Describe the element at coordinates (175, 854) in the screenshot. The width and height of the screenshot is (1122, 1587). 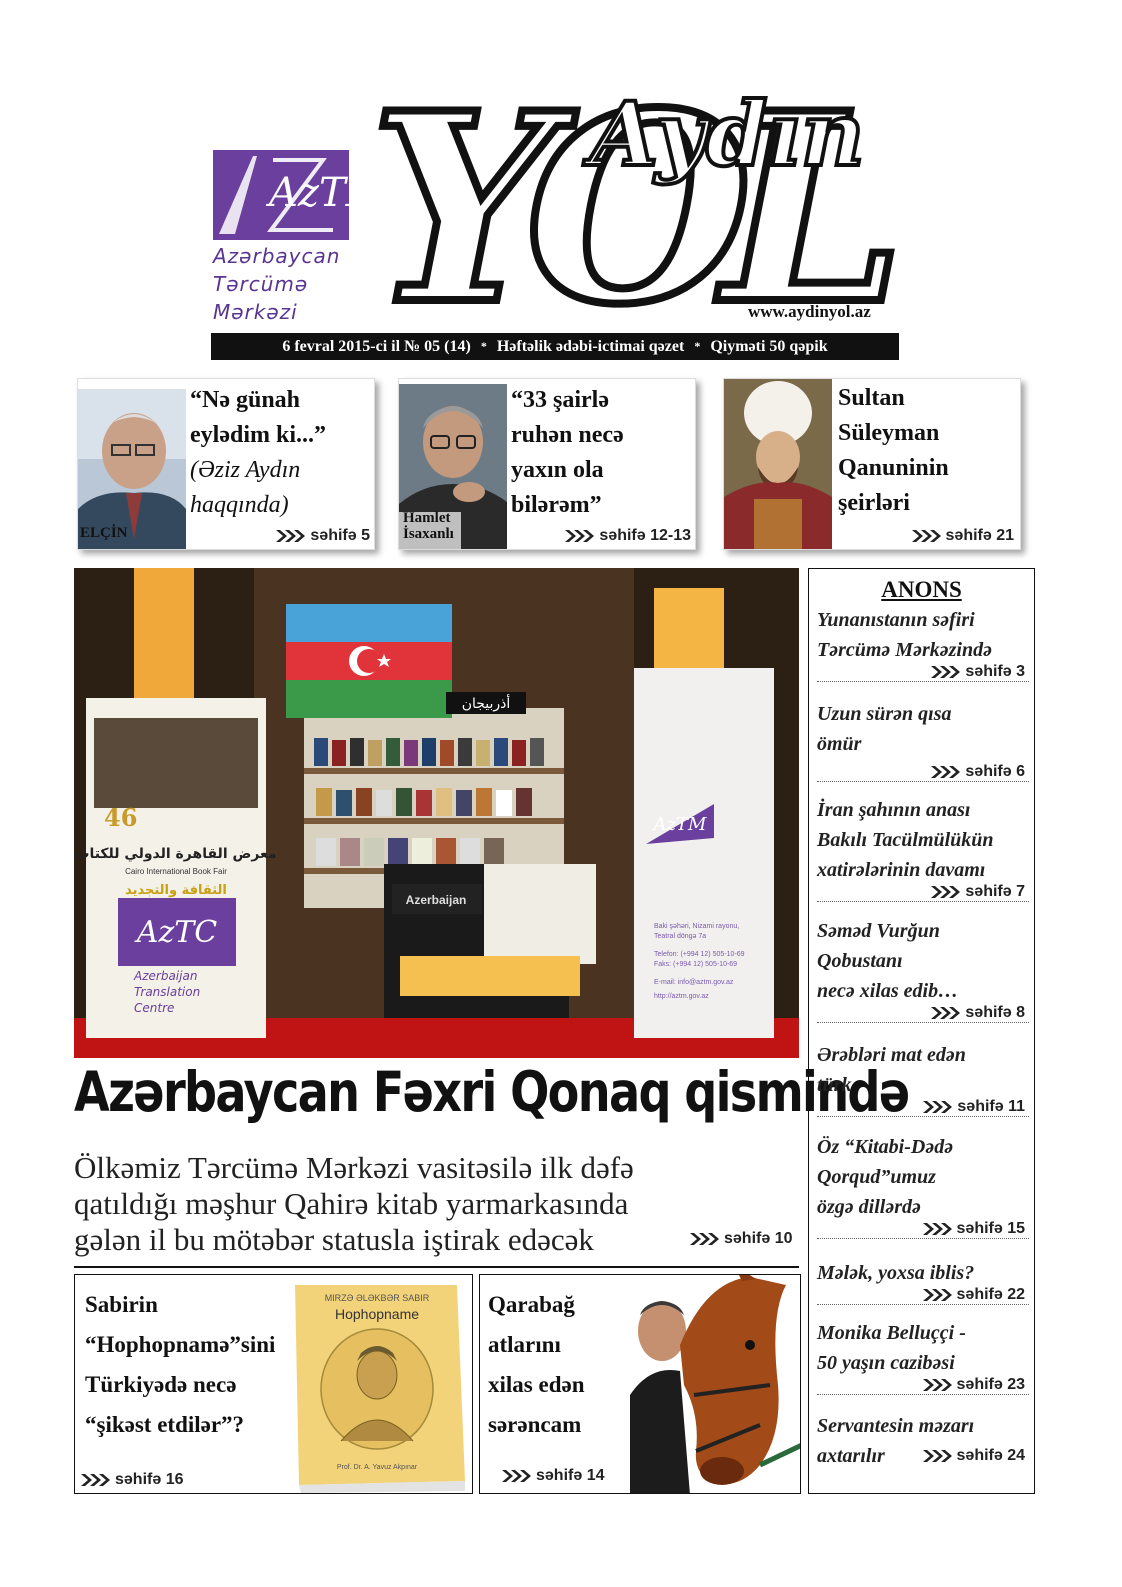
I see `banner-arabic-title: معرض القاهرة الدولي للكتاب` at that location.